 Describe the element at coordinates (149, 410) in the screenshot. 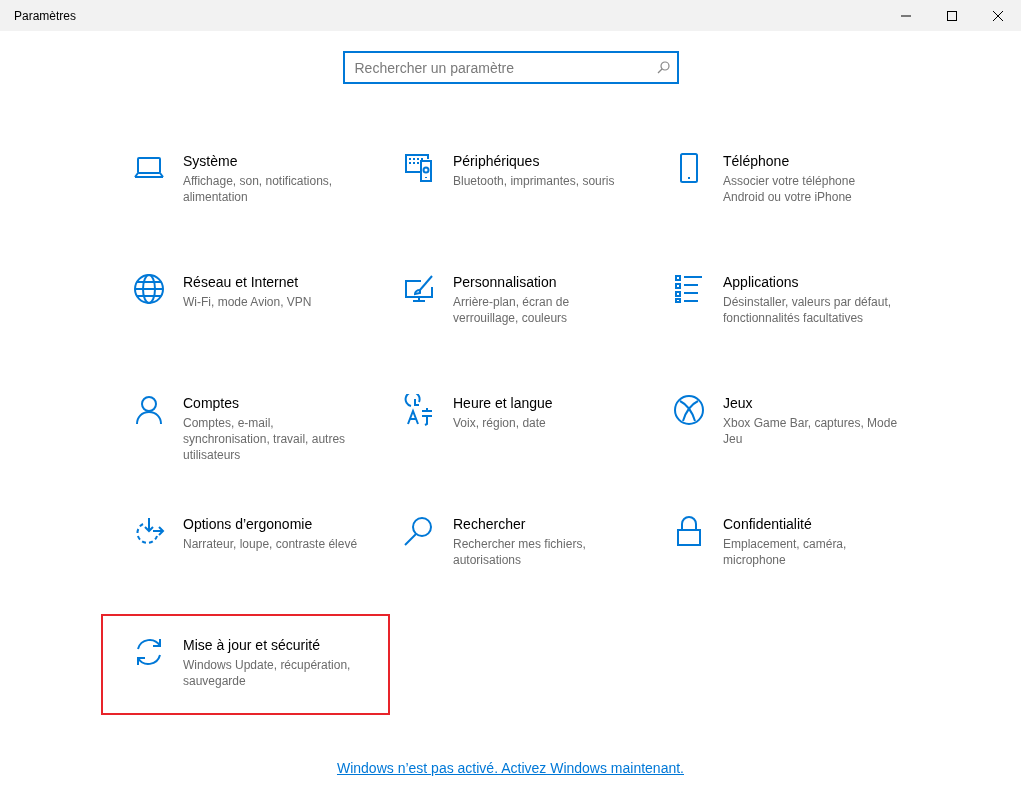

I see `person-icon` at that location.